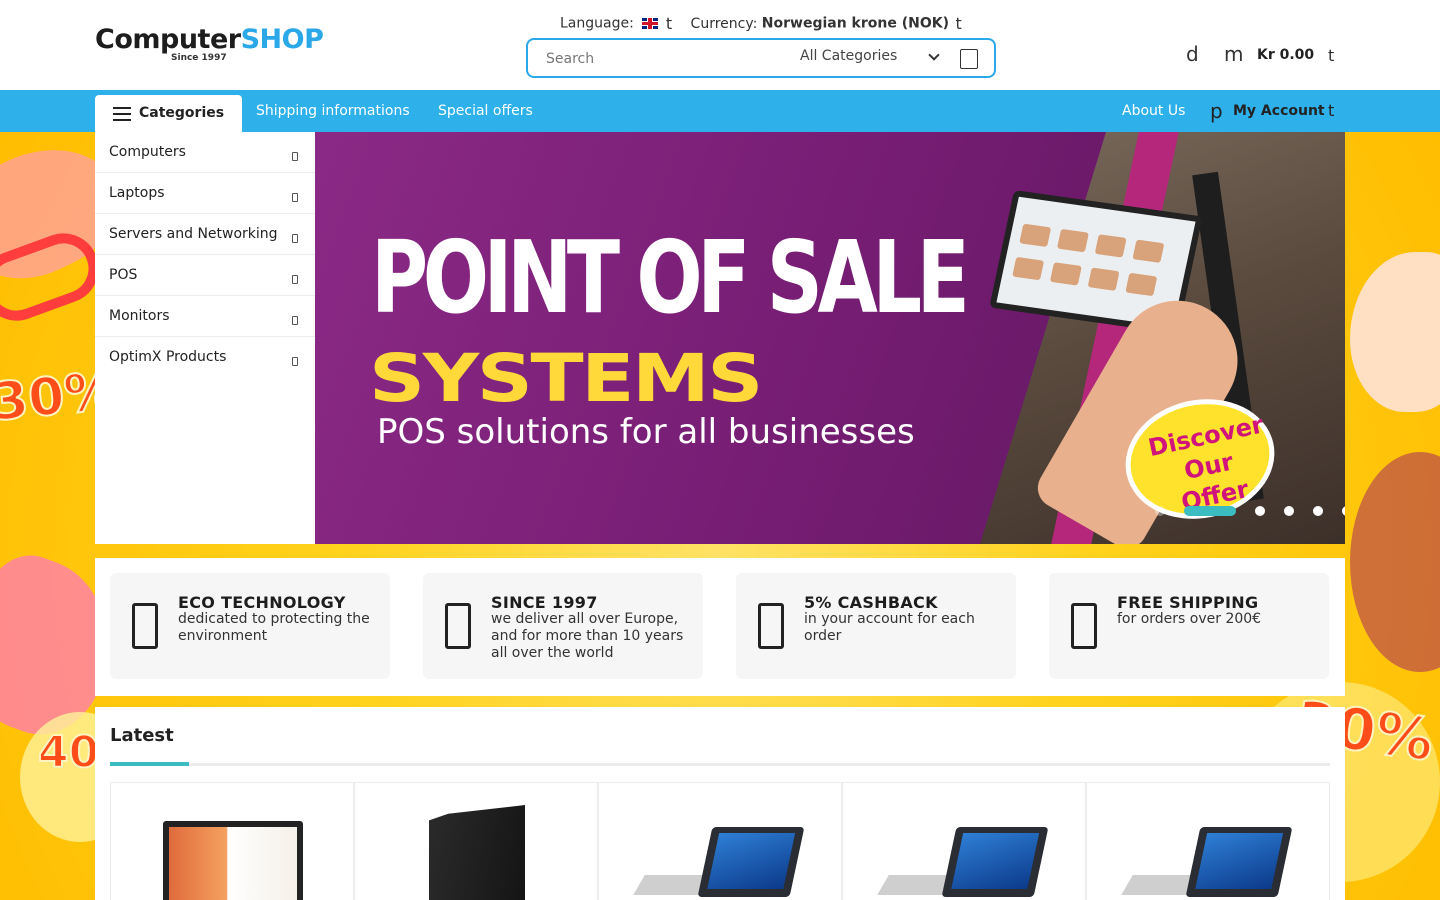 This screenshot has height=900, width=1440. I want to click on cart-total: Kr 0.00, so click(1285, 55).